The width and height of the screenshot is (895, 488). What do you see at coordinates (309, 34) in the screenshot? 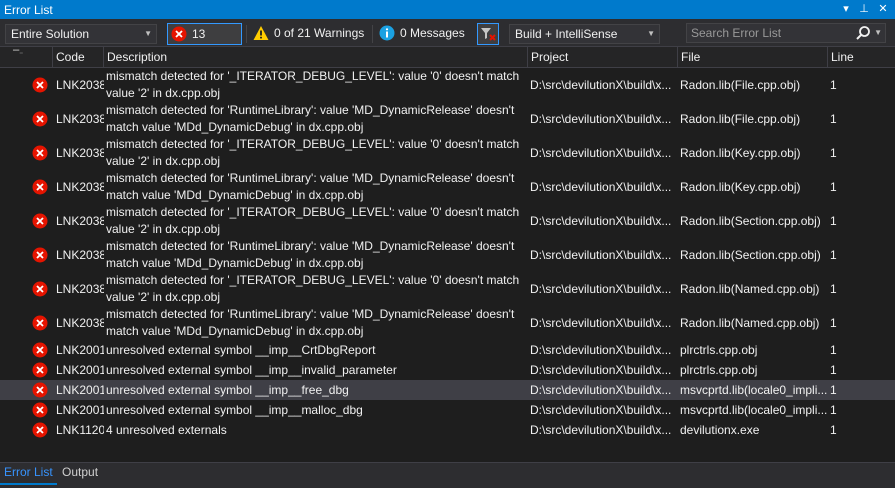
I see `warnings-filter-button: 0 of 21 Warnings` at bounding box center [309, 34].